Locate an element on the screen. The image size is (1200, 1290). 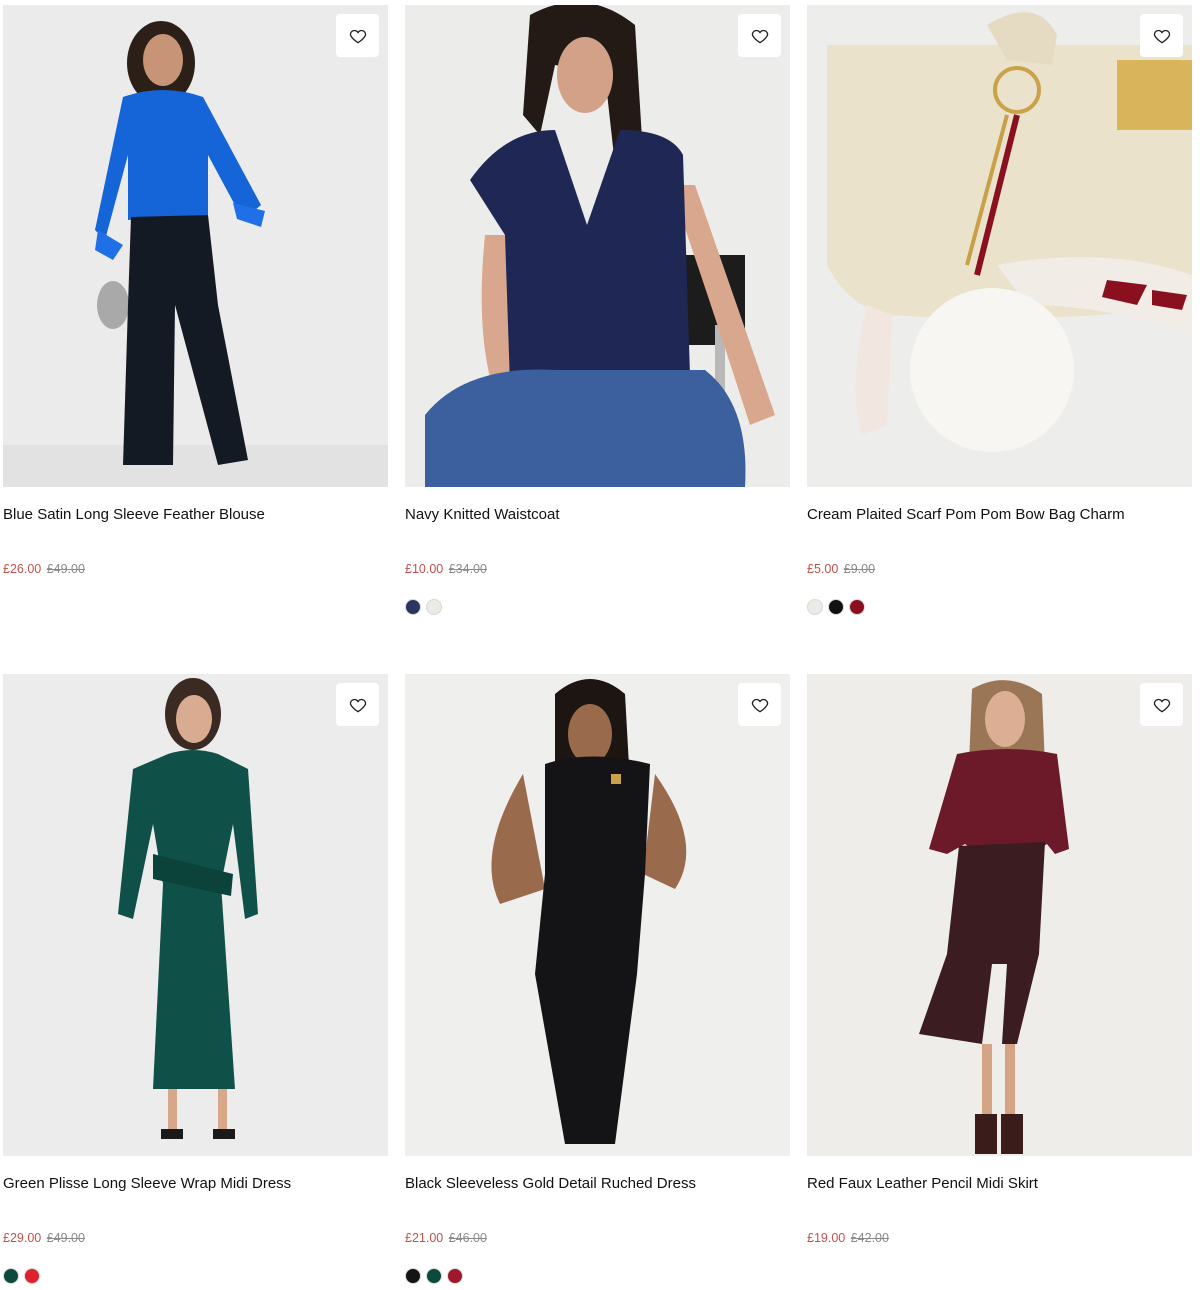
product-title: Red Faux Leather Pencil Midi Skirt is located at coordinates (922, 1184).